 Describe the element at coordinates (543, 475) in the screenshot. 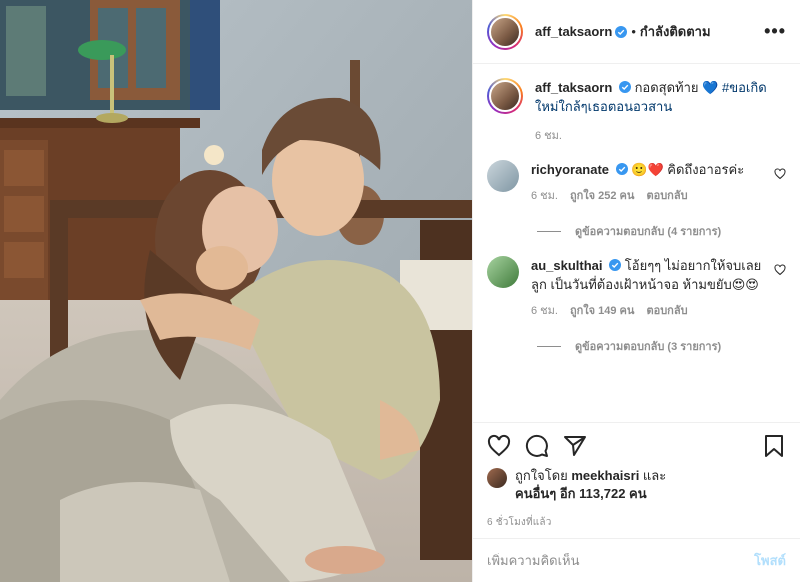

I see `likes-prefix: ถูกใจโดย` at that location.